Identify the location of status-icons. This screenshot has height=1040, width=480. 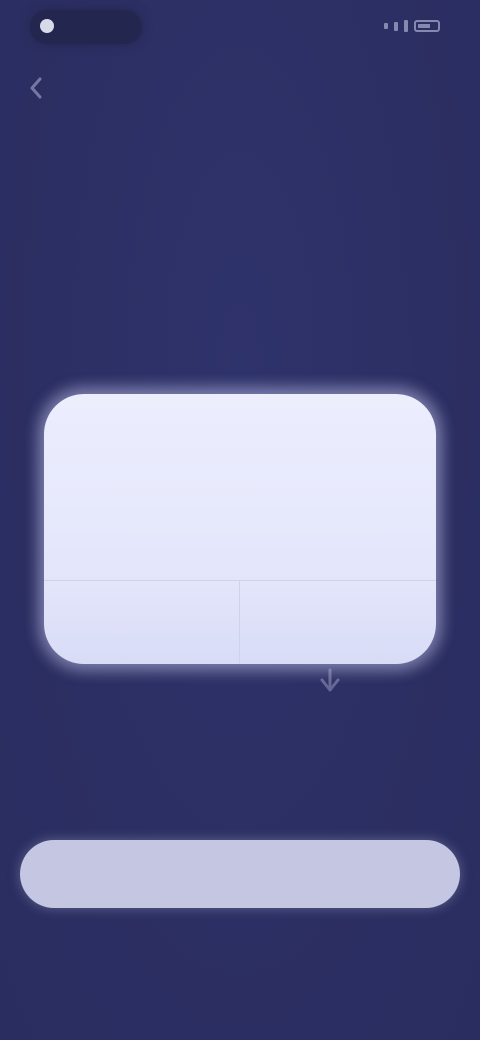
(402, 26).